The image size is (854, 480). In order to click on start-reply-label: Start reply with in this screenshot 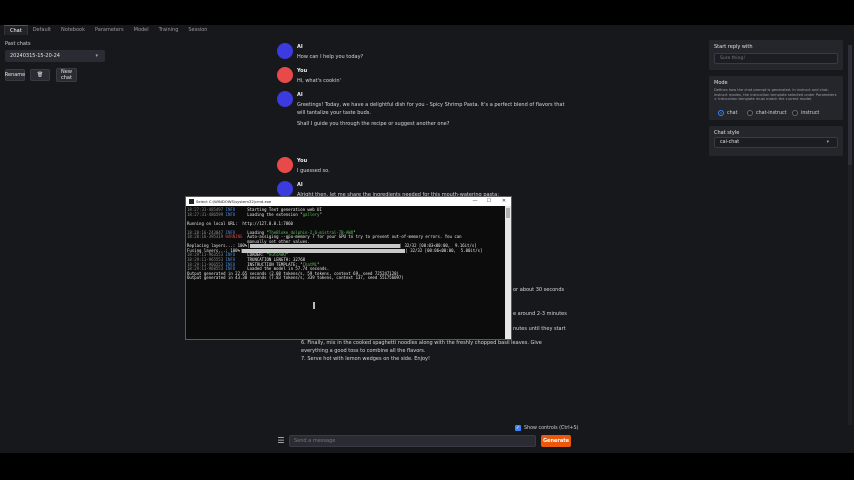, I will do `click(733, 47)`.